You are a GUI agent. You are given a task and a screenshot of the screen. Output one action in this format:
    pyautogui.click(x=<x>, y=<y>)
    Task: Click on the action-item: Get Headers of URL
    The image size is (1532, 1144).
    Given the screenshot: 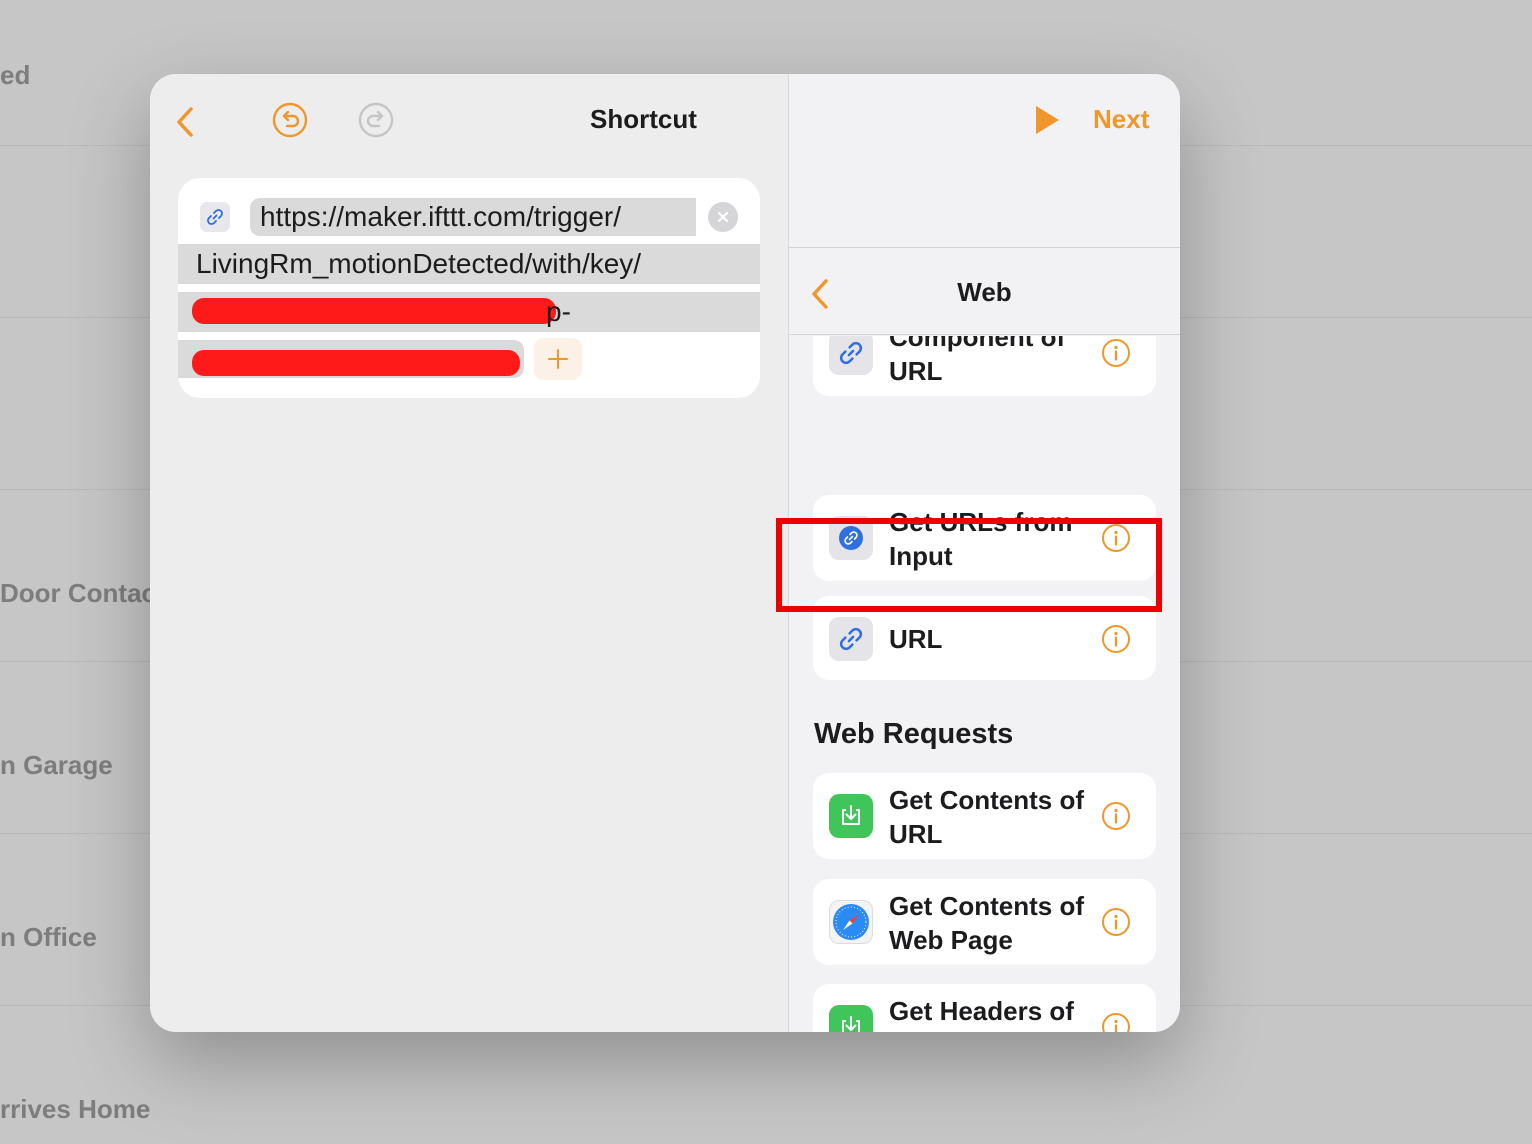 What is the action you would take?
    pyautogui.click(x=984, y=1008)
    